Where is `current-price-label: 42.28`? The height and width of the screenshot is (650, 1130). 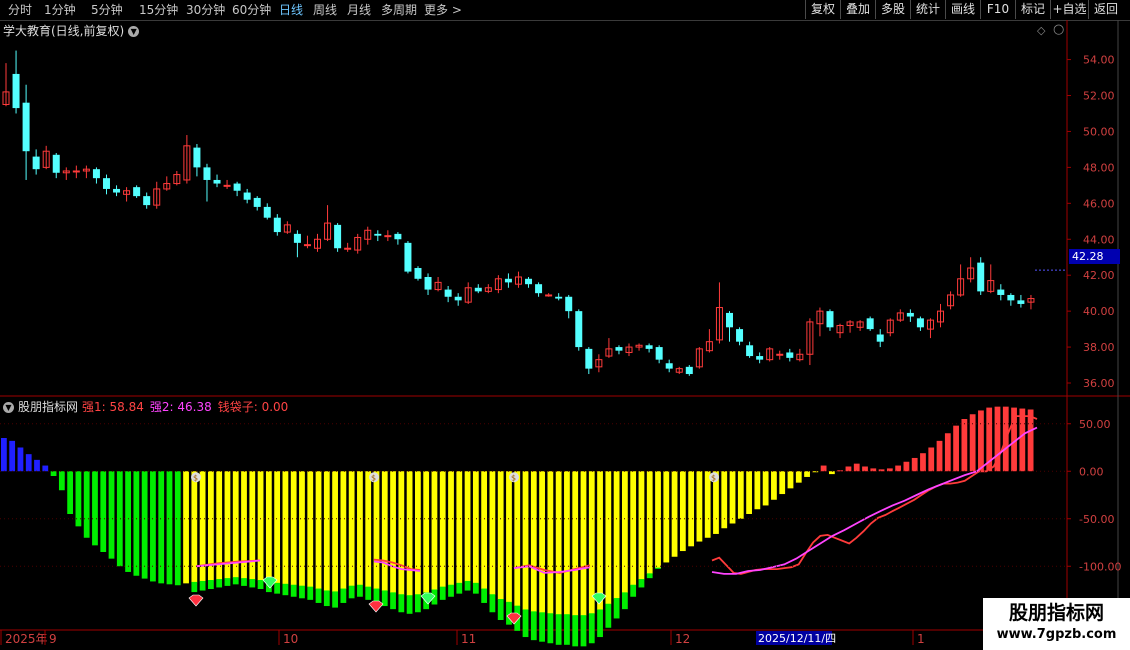 current-price-label: 42.28 is located at coordinates (1094, 256).